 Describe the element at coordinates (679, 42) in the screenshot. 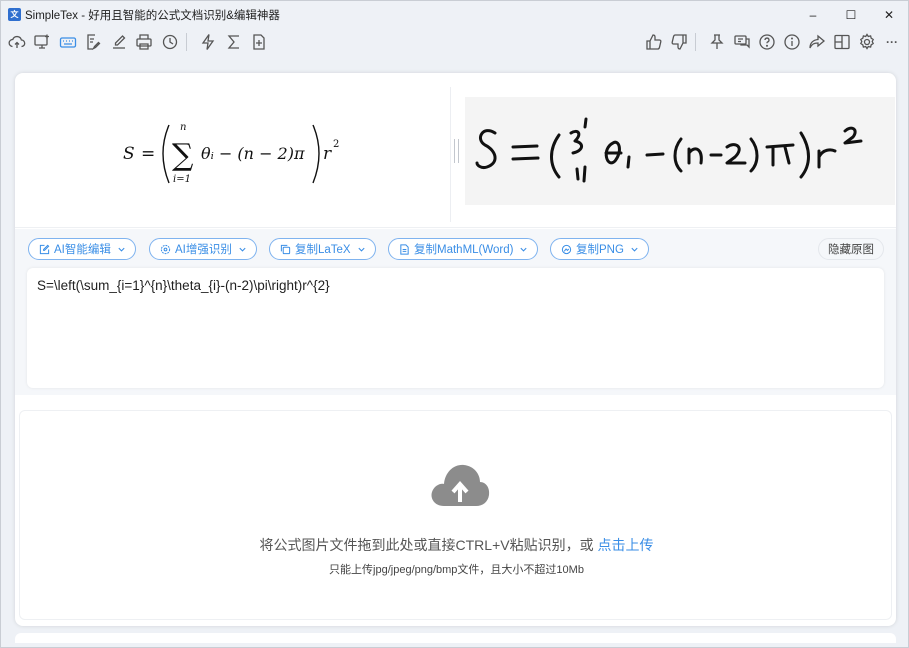

I see `thumbs-down-icon` at that location.